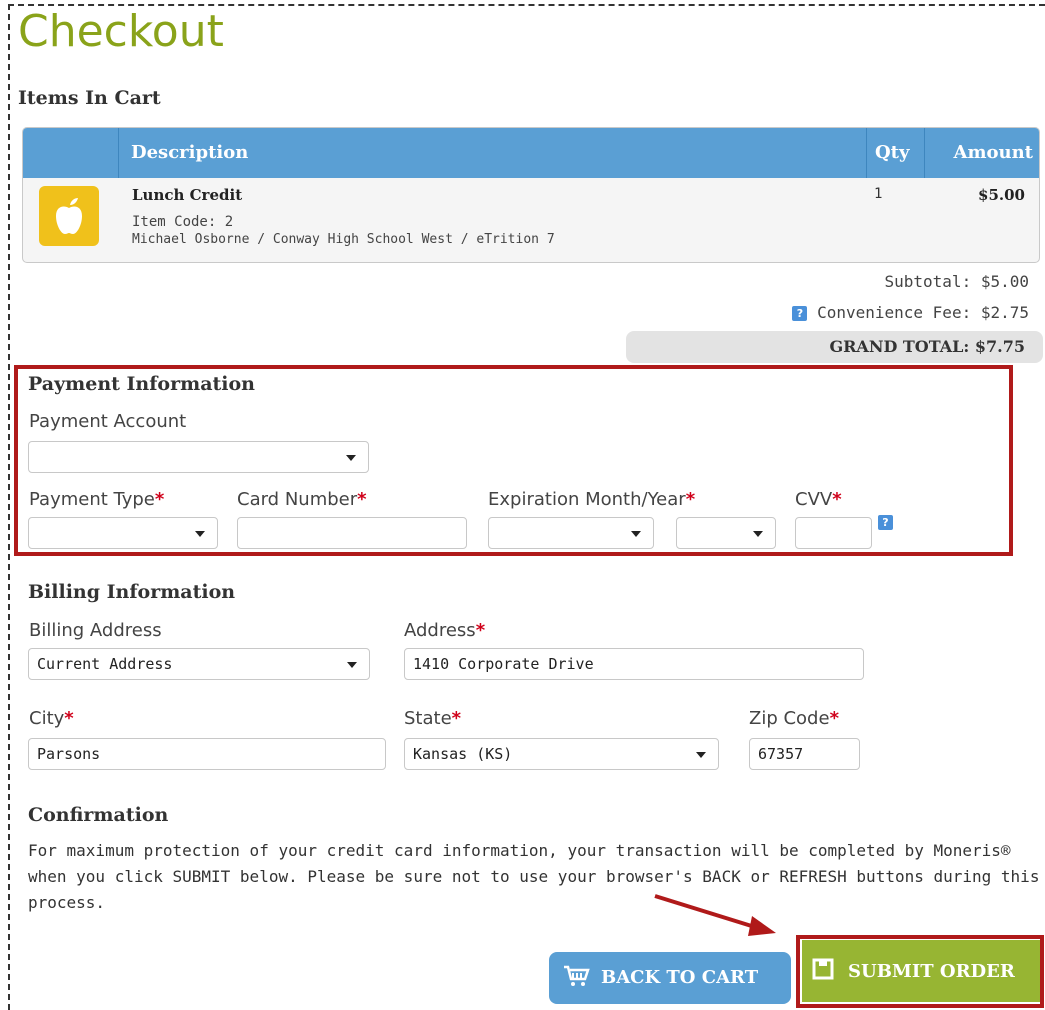  I want to click on back-to-cart-button: BACK TO CART, so click(670, 978).